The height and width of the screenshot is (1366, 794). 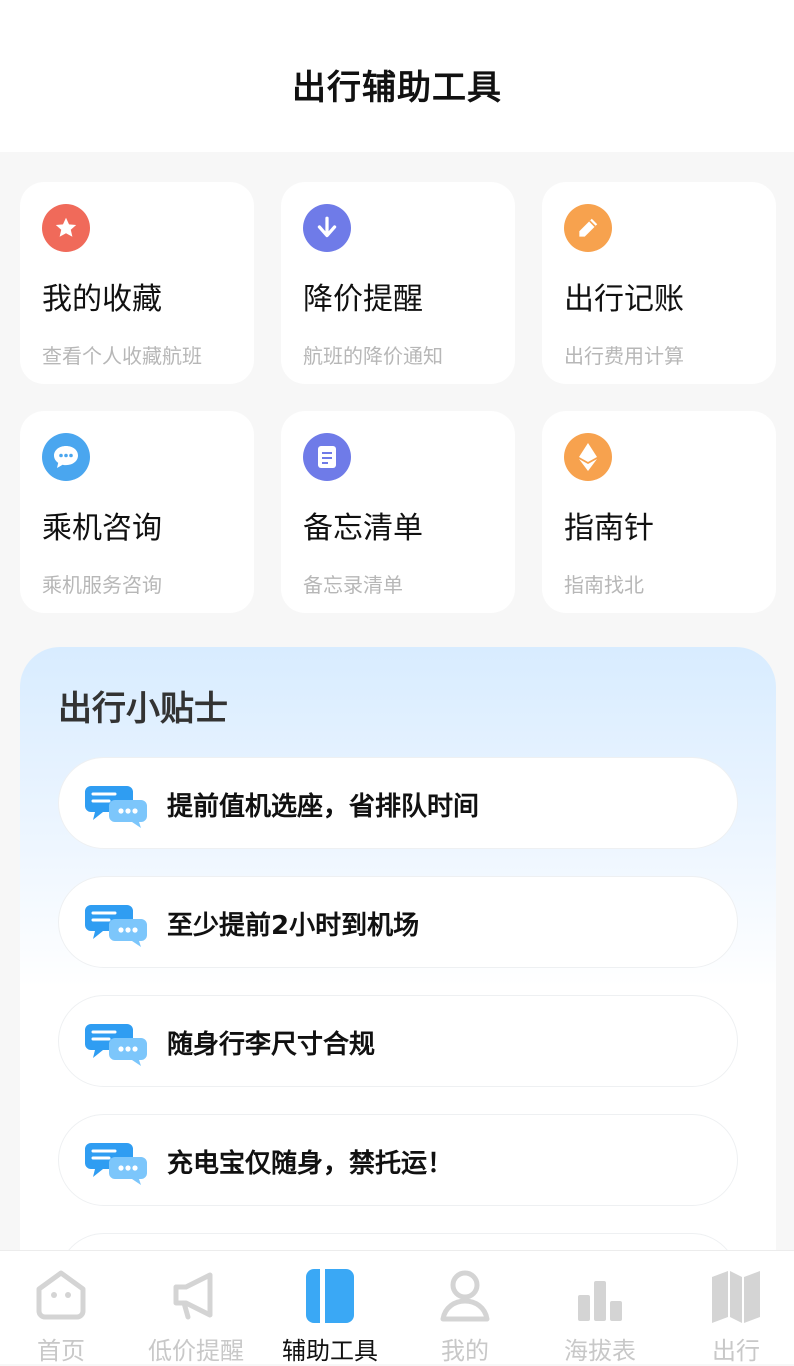 I want to click on memo-icon, so click(x=327, y=457).